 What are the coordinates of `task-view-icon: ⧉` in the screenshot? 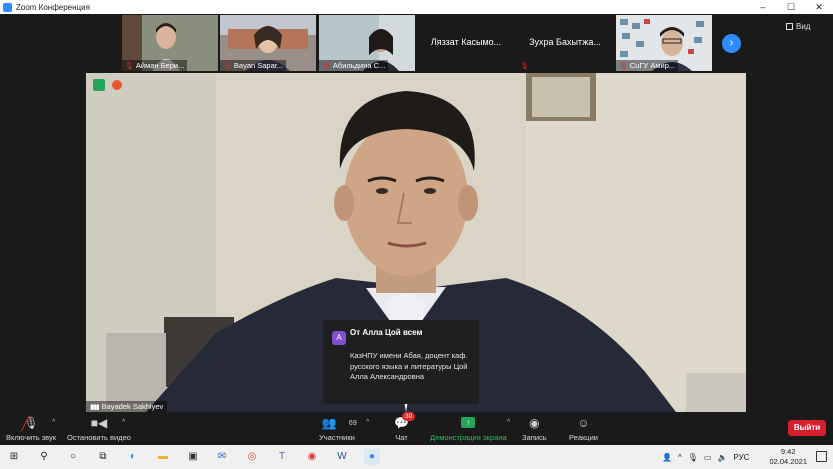 It's located at (103, 457).